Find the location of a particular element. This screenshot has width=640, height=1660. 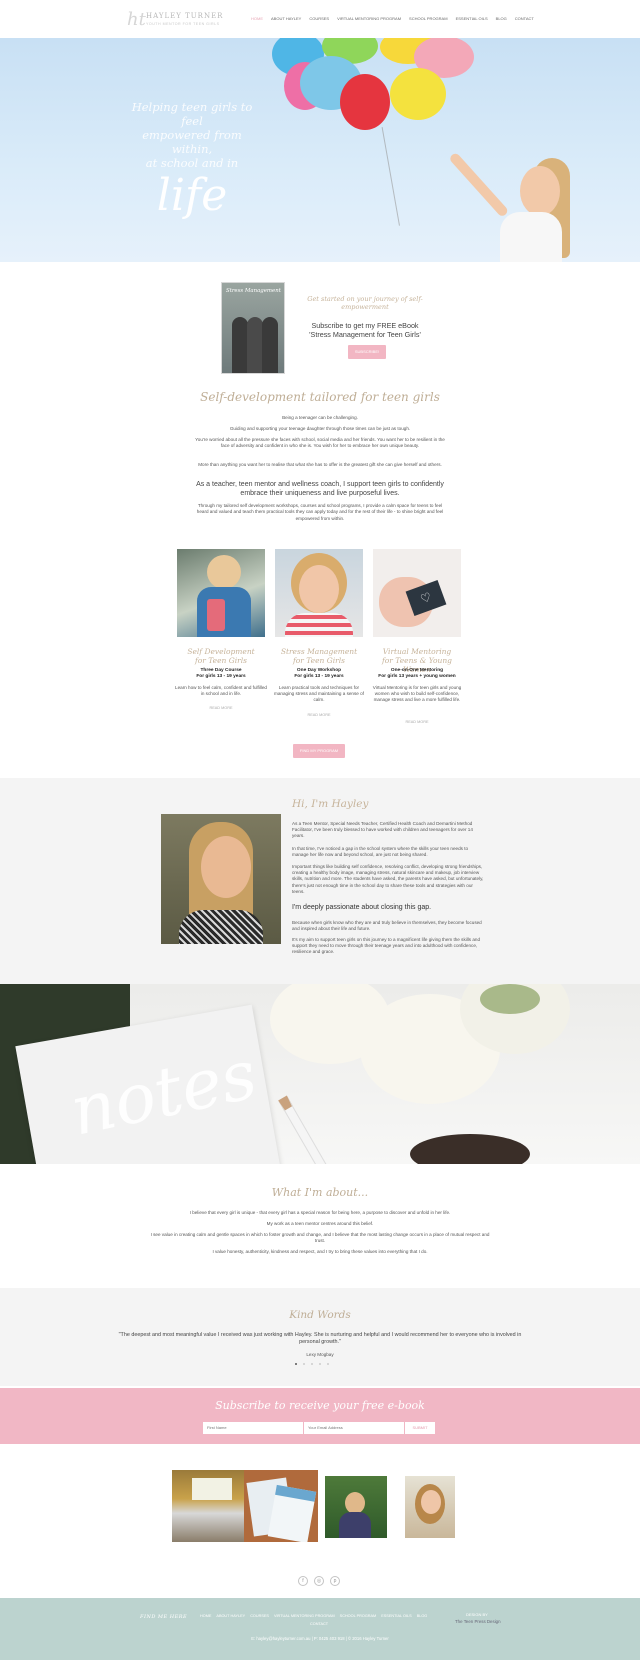

nav-contact: CONTACT is located at coordinates (524, 18).